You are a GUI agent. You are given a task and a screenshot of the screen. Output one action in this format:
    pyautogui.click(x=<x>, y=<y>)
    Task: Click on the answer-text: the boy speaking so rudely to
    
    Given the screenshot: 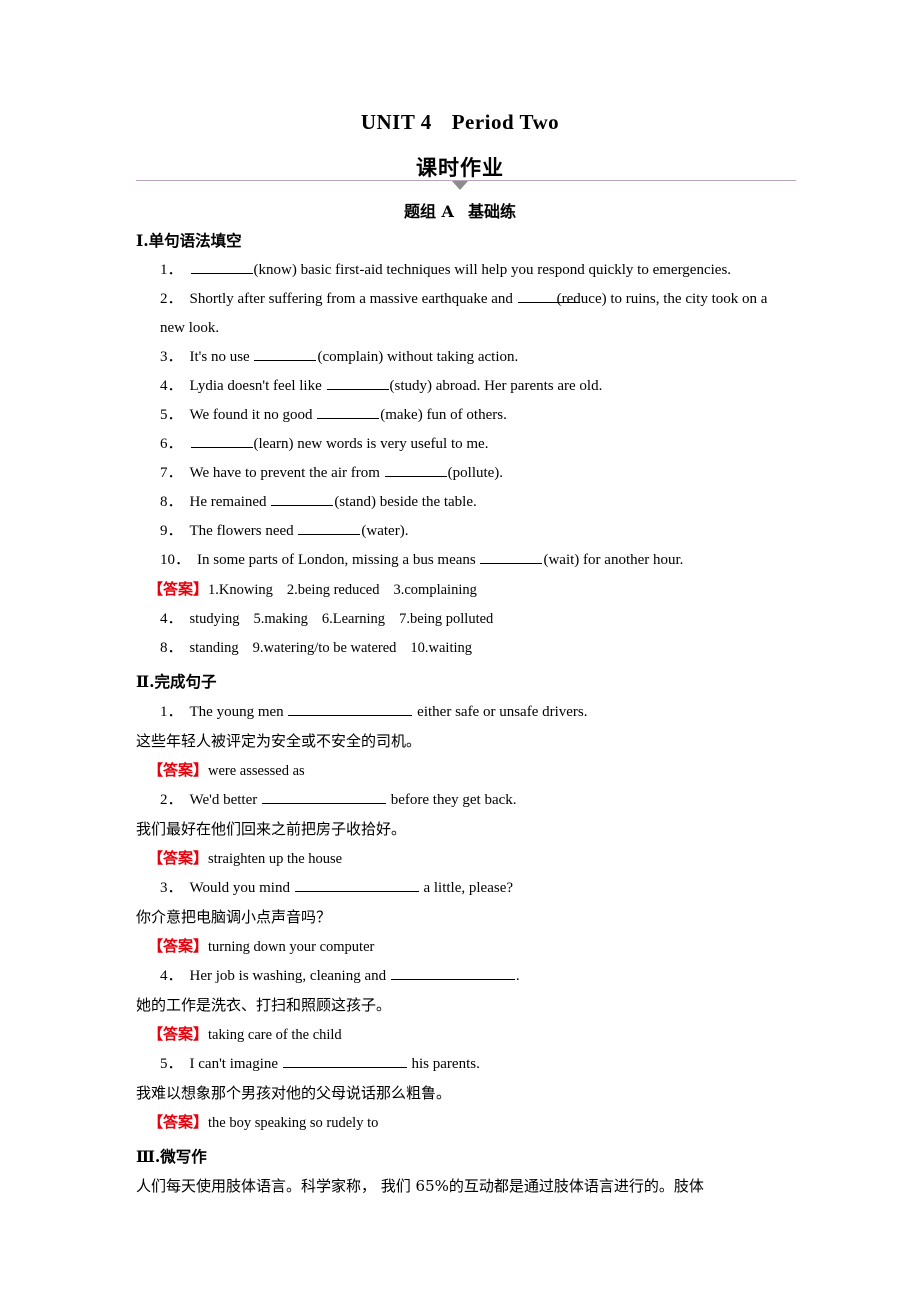 What is the action you would take?
    pyautogui.click(x=293, y=1122)
    